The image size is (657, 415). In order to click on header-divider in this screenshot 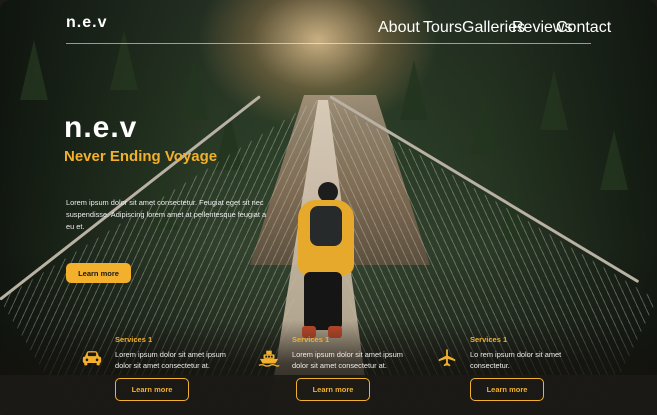, I will do `click(328, 43)`.